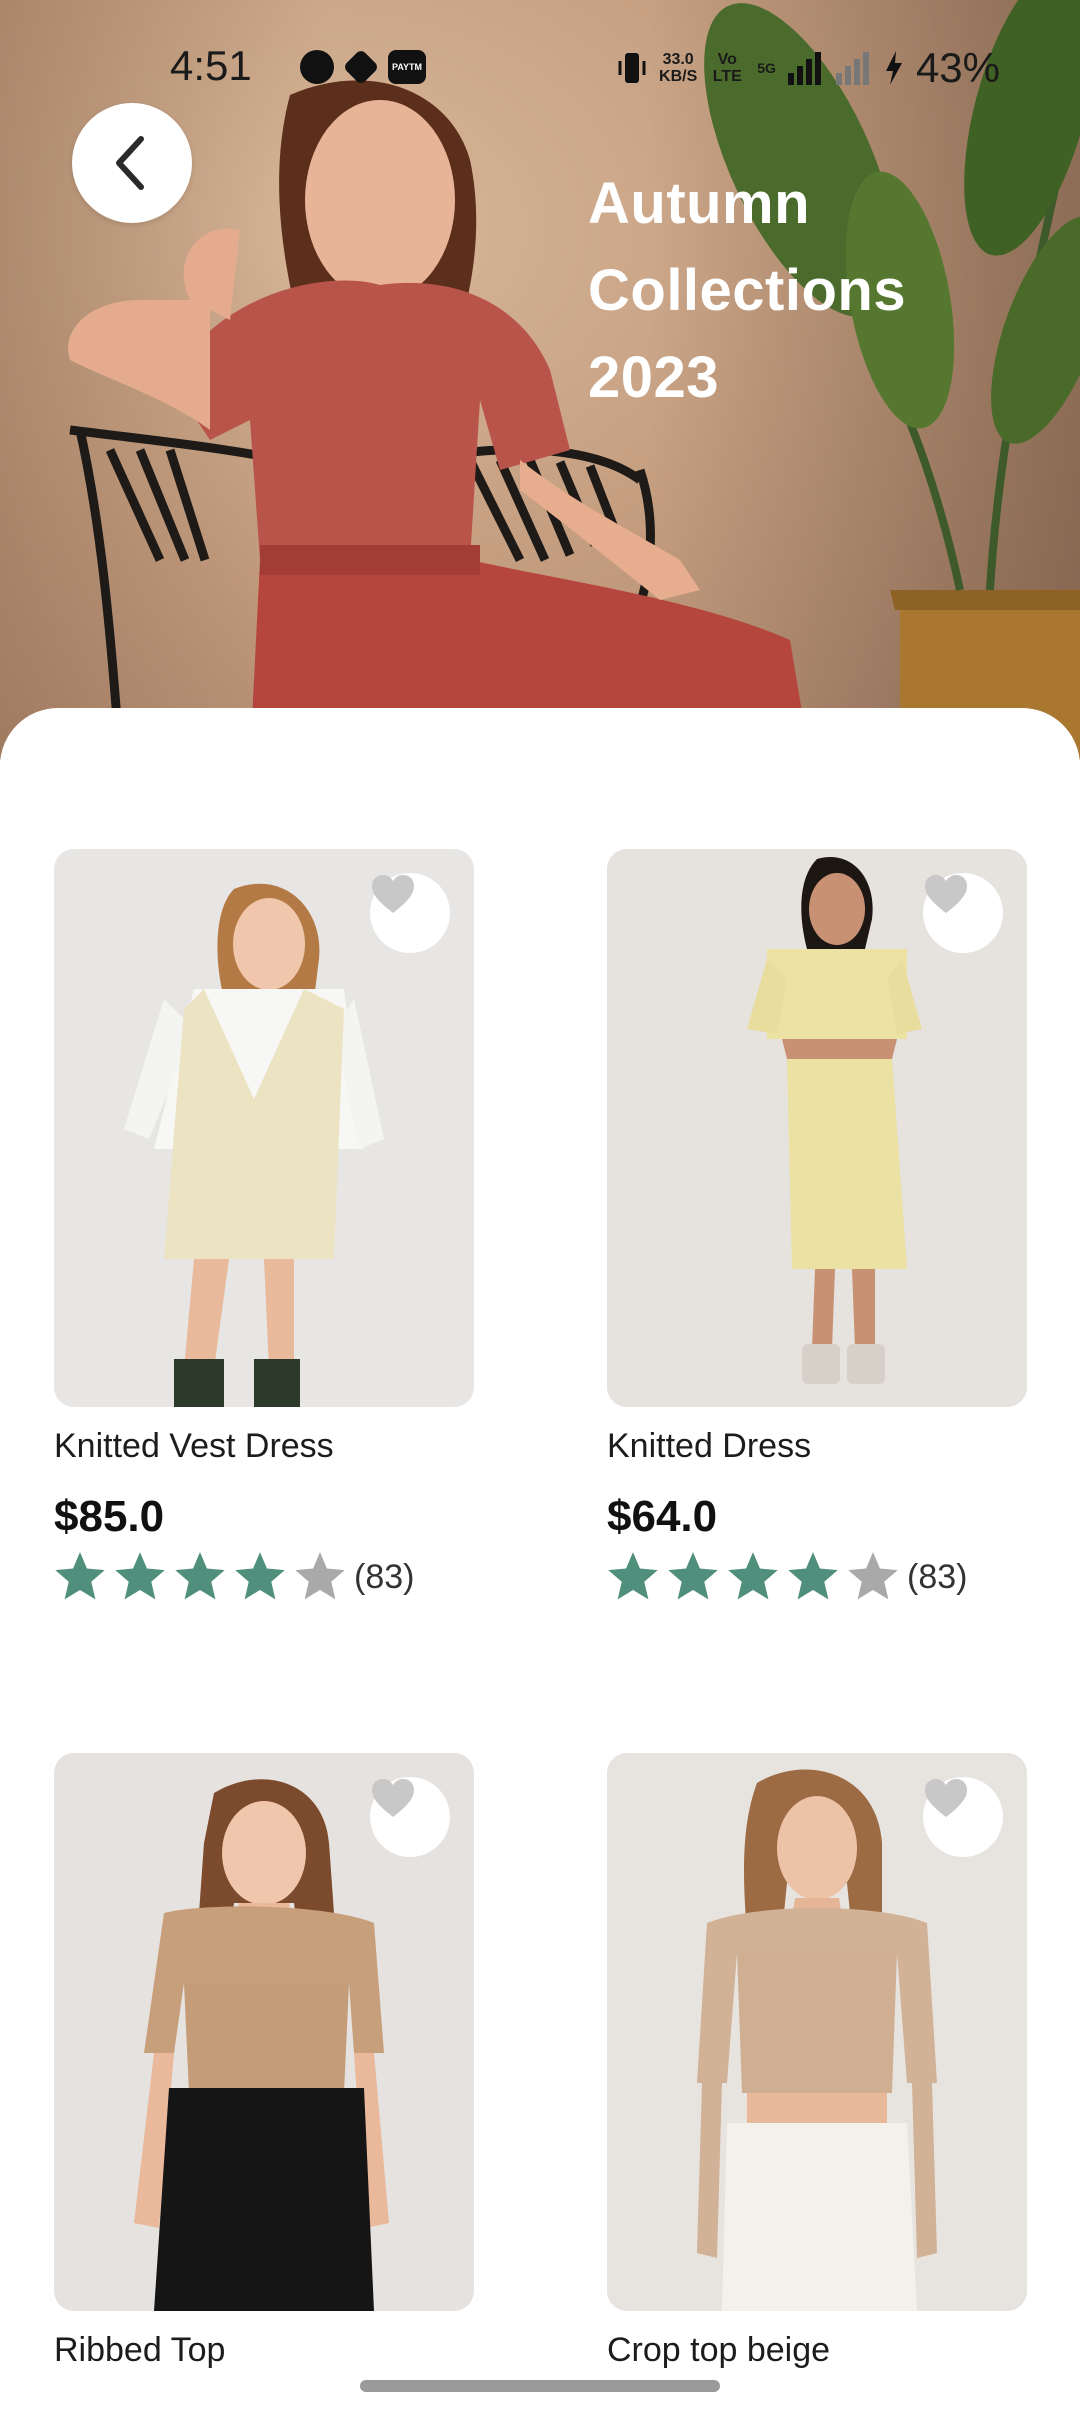 The image size is (1080, 2412). What do you see at coordinates (852, 68) in the screenshot?
I see `signal-2-icon` at bounding box center [852, 68].